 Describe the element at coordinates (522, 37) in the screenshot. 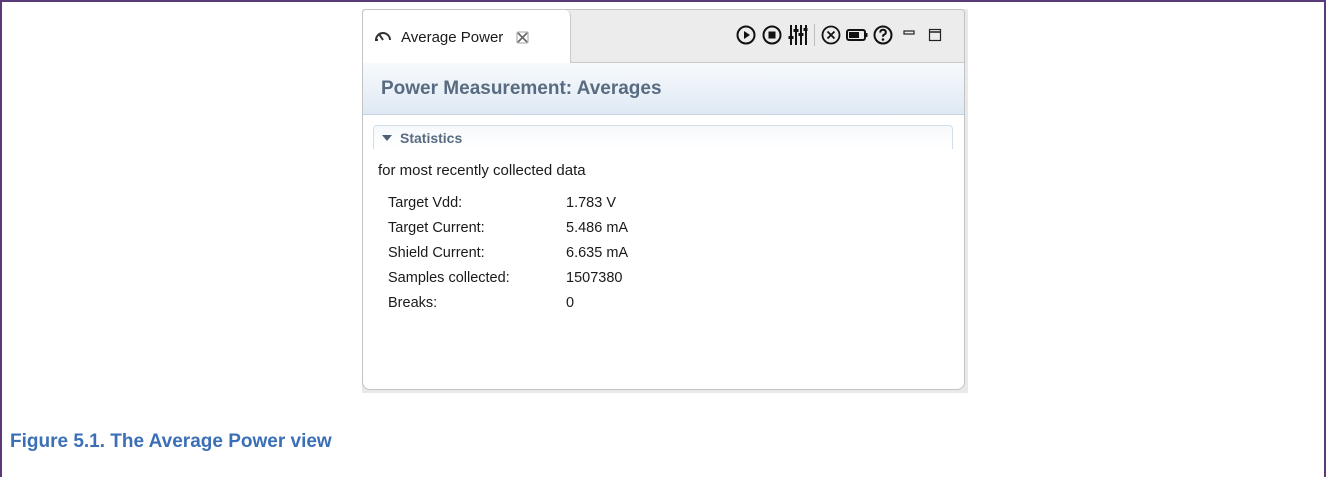

I see `close-x-icon` at that location.